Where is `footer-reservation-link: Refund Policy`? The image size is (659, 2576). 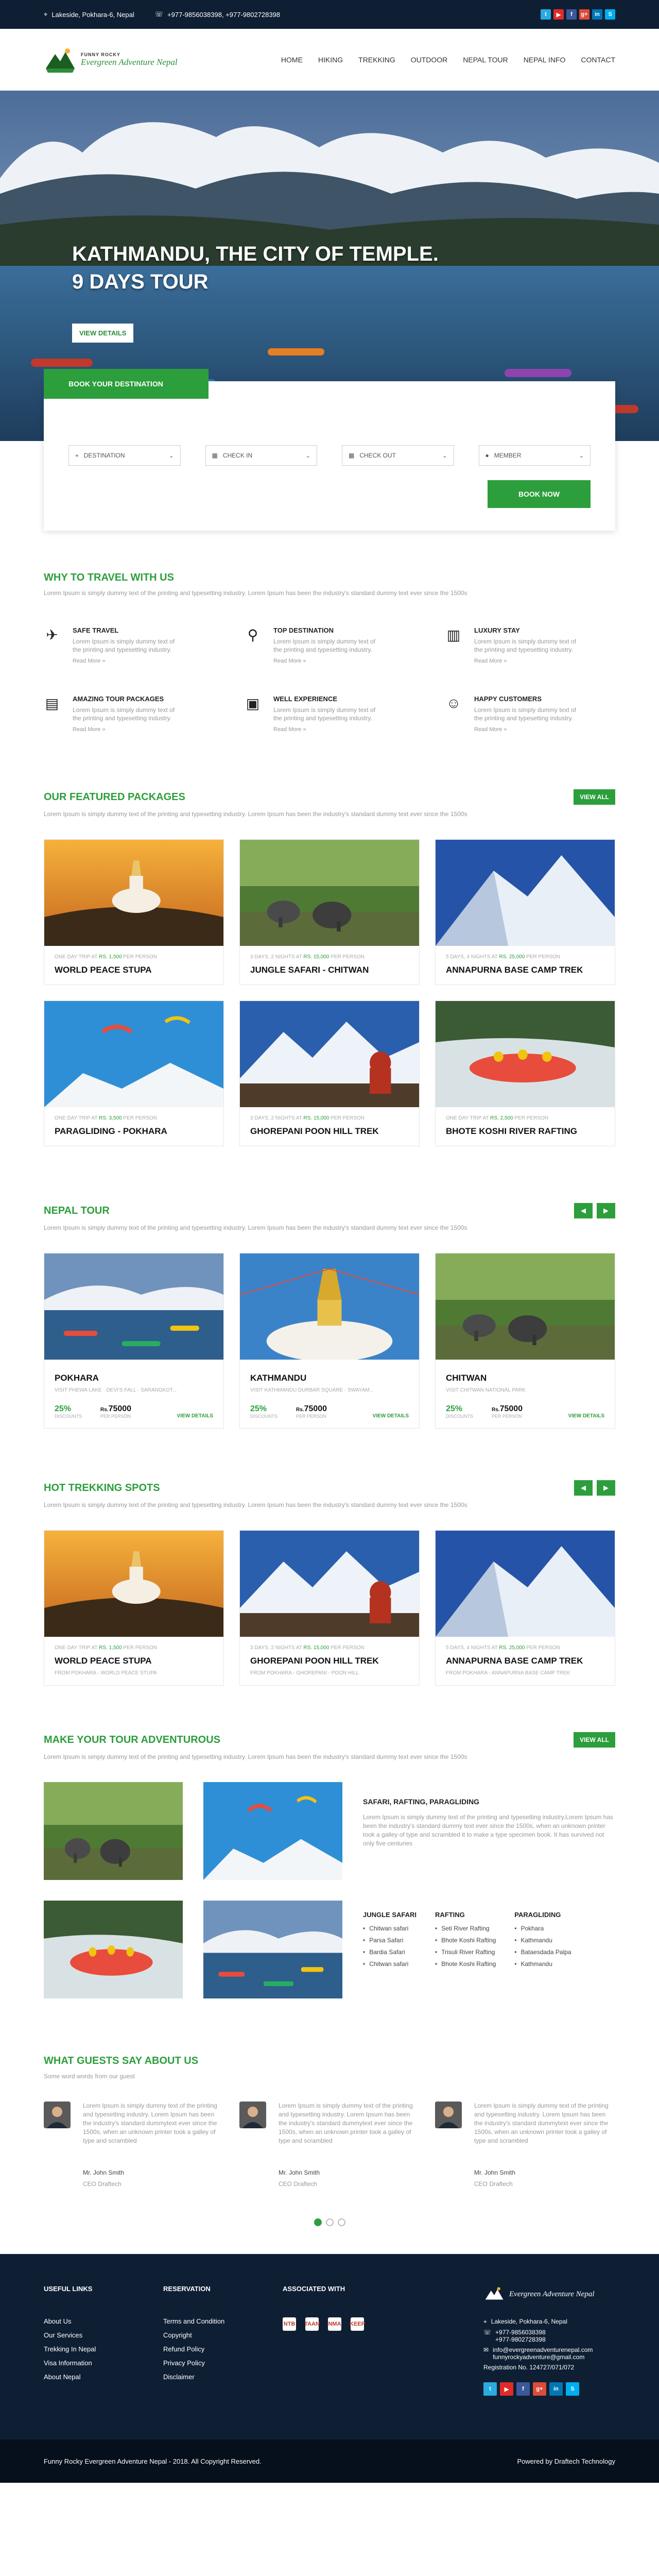 footer-reservation-link: Refund Policy is located at coordinates (223, 2349).